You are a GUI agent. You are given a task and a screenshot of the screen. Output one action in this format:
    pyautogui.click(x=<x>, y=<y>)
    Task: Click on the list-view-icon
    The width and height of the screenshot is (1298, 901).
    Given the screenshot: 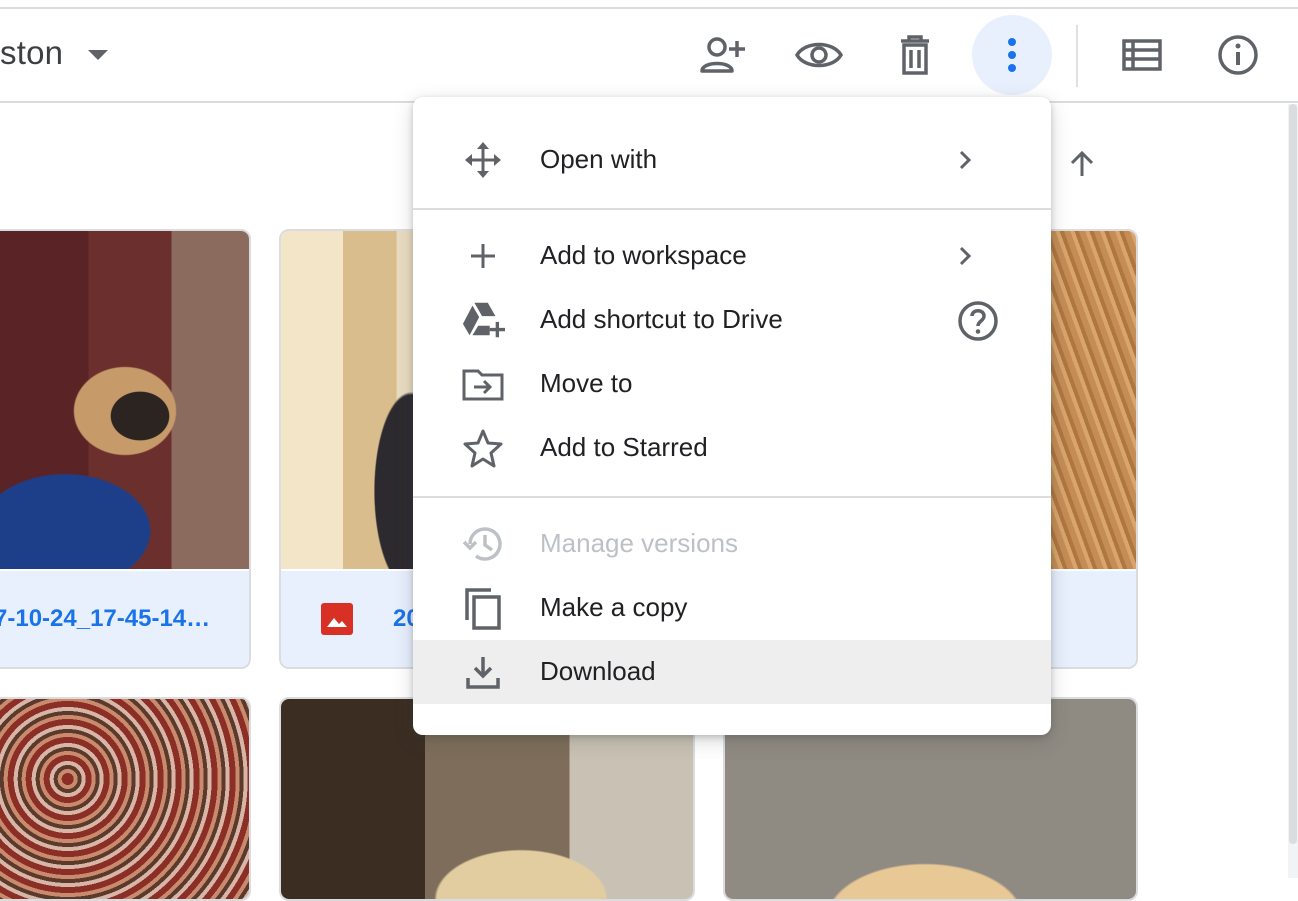 What is the action you would take?
    pyautogui.click(x=1142, y=55)
    